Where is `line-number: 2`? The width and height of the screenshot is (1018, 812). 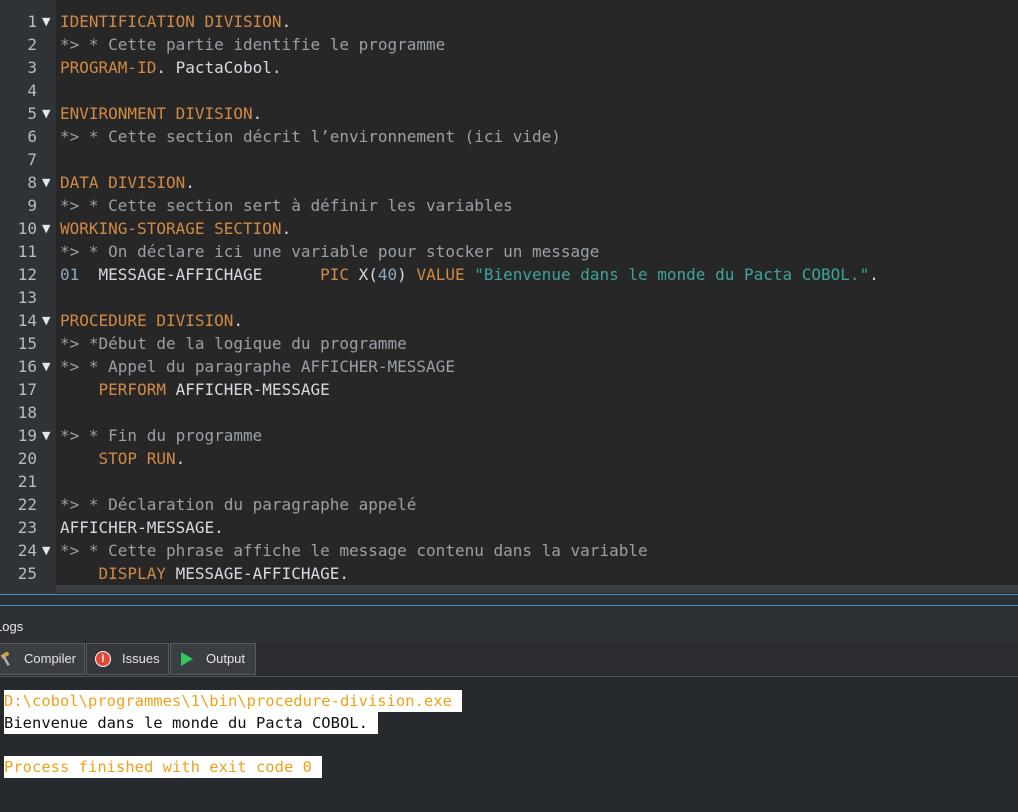
line-number: 2 is located at coordinates (32, 44).